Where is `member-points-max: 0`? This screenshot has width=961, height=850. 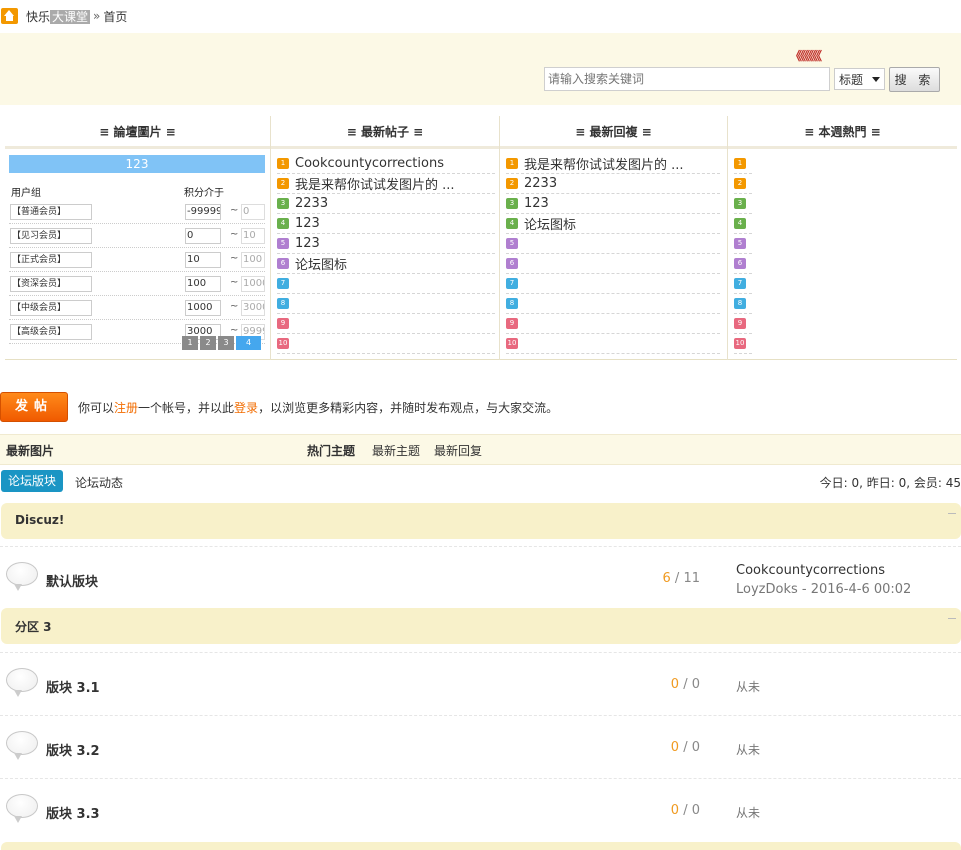 member-points-max: 0 is located at coordinates (253, 212).